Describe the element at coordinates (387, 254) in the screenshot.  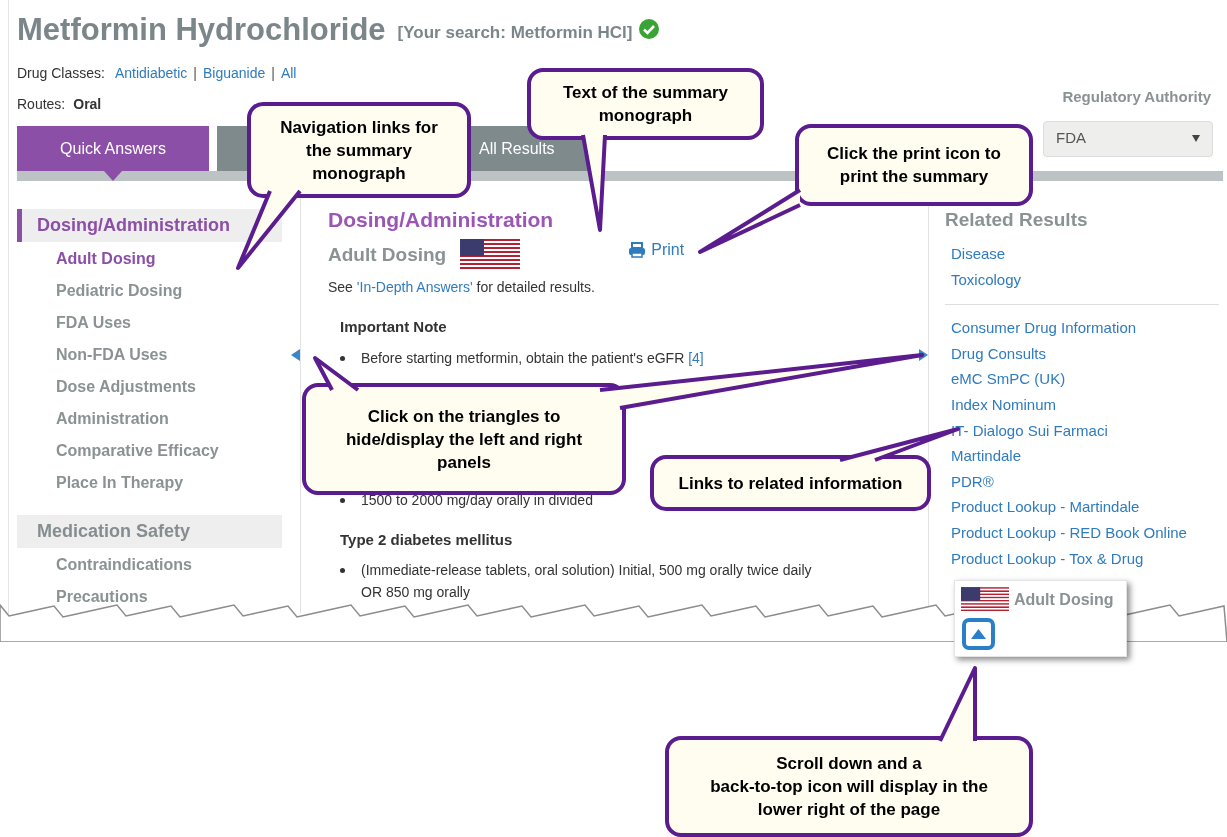
I see `subheading: Adult Dosing` at that location.